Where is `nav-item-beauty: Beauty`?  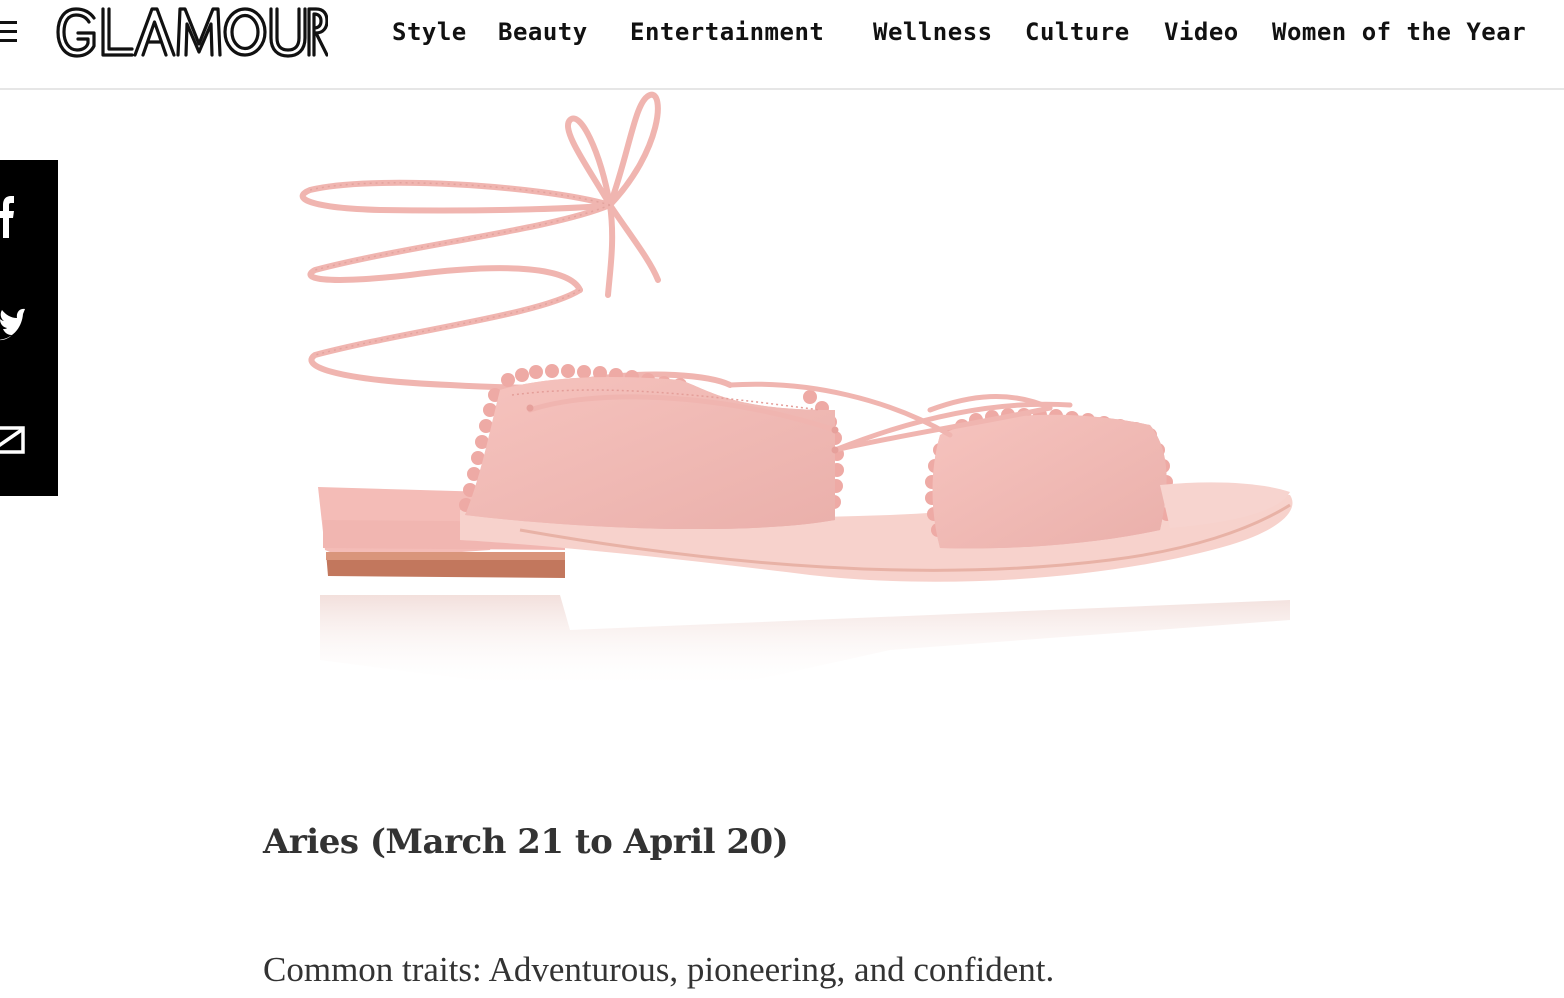 nav-item-beauty: Beauty is located at coordinates (543, 32).